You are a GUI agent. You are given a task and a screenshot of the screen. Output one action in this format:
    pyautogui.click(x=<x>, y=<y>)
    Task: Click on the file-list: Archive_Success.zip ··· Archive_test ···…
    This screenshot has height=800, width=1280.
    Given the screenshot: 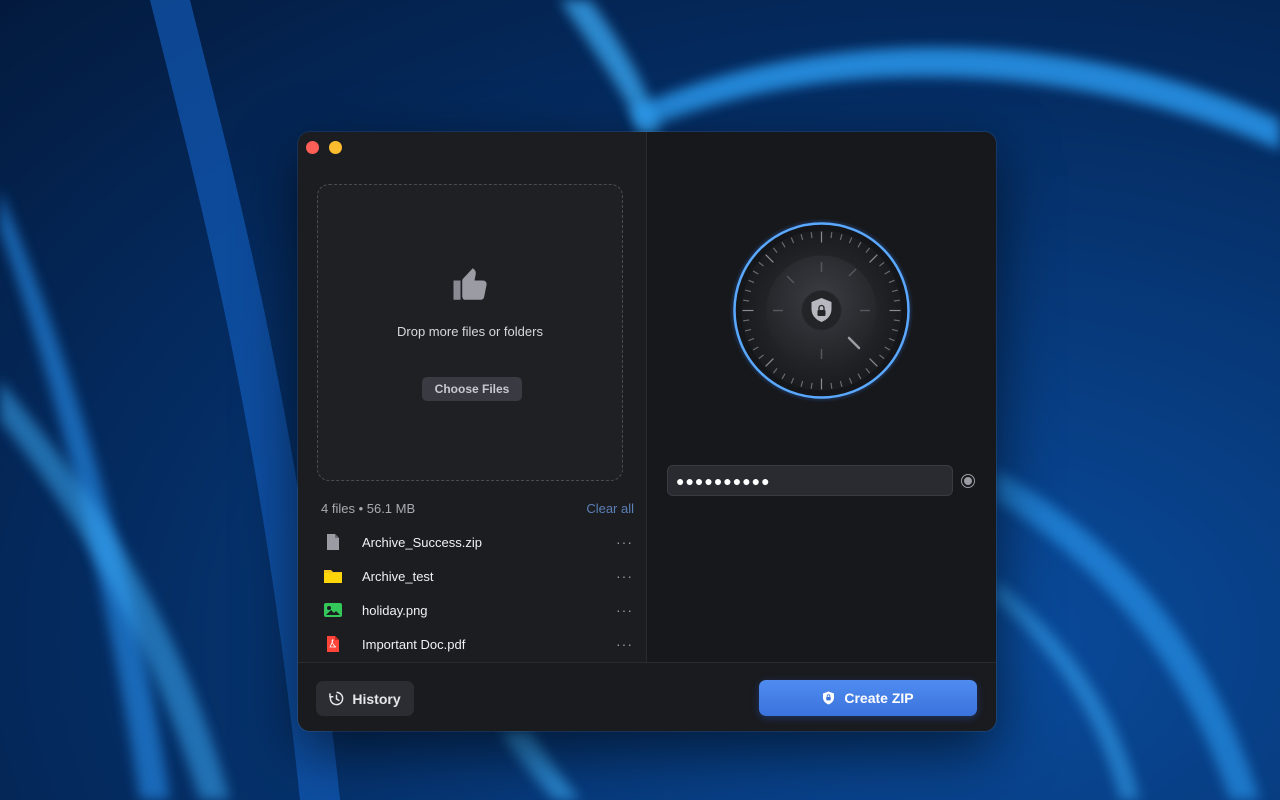 What is the action you would take?
    pyautogui.click(x=472, y=593)
    